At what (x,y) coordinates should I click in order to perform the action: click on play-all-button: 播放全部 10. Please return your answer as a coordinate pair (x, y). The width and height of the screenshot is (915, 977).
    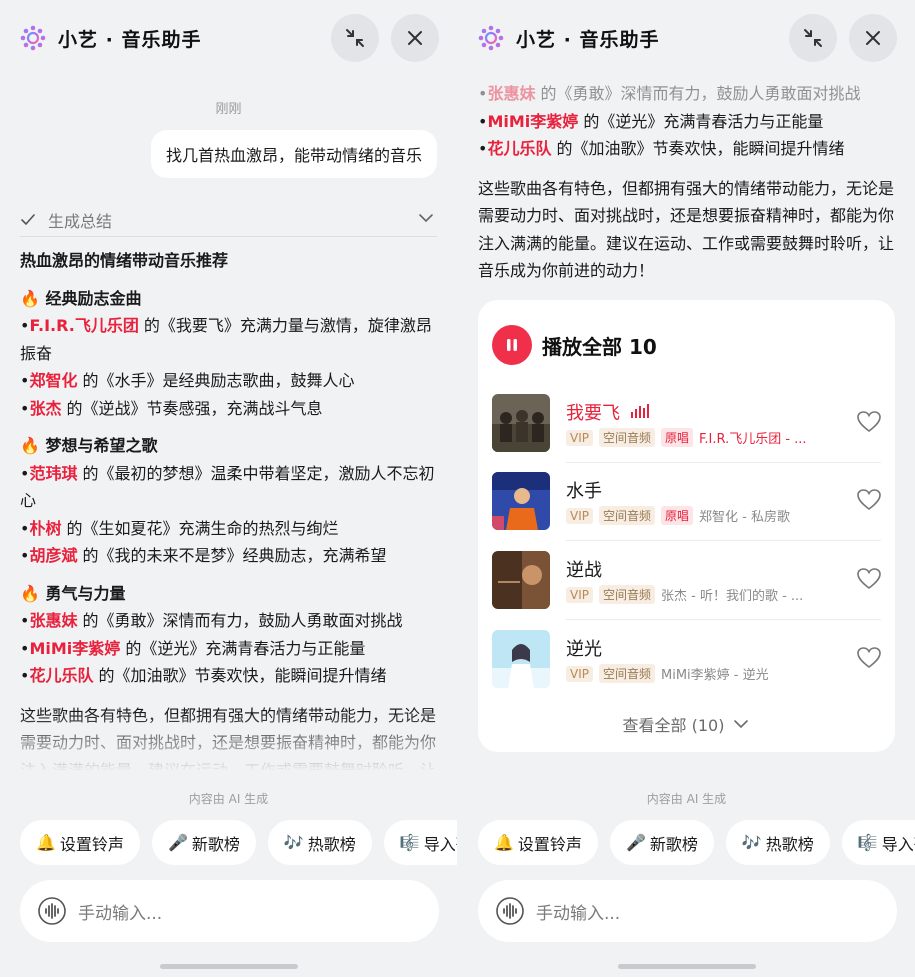
    Looking at the image, I should click on (574, 345).